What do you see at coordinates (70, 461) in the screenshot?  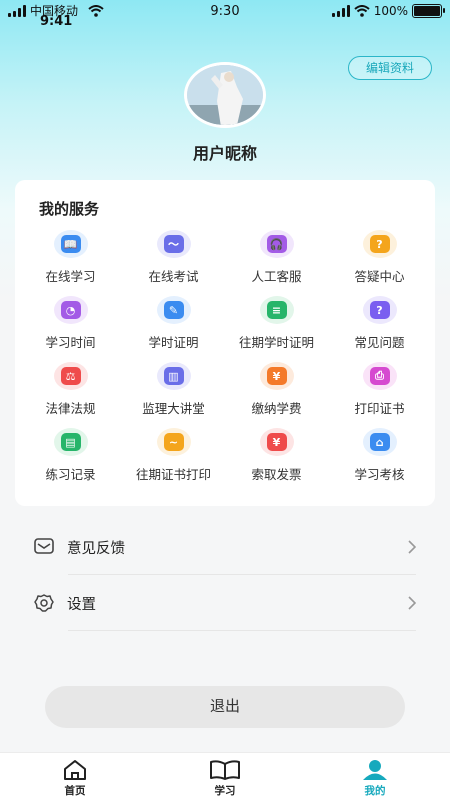 I see `service-item: ▤ 练习记录` at bounding box center [70, 461].